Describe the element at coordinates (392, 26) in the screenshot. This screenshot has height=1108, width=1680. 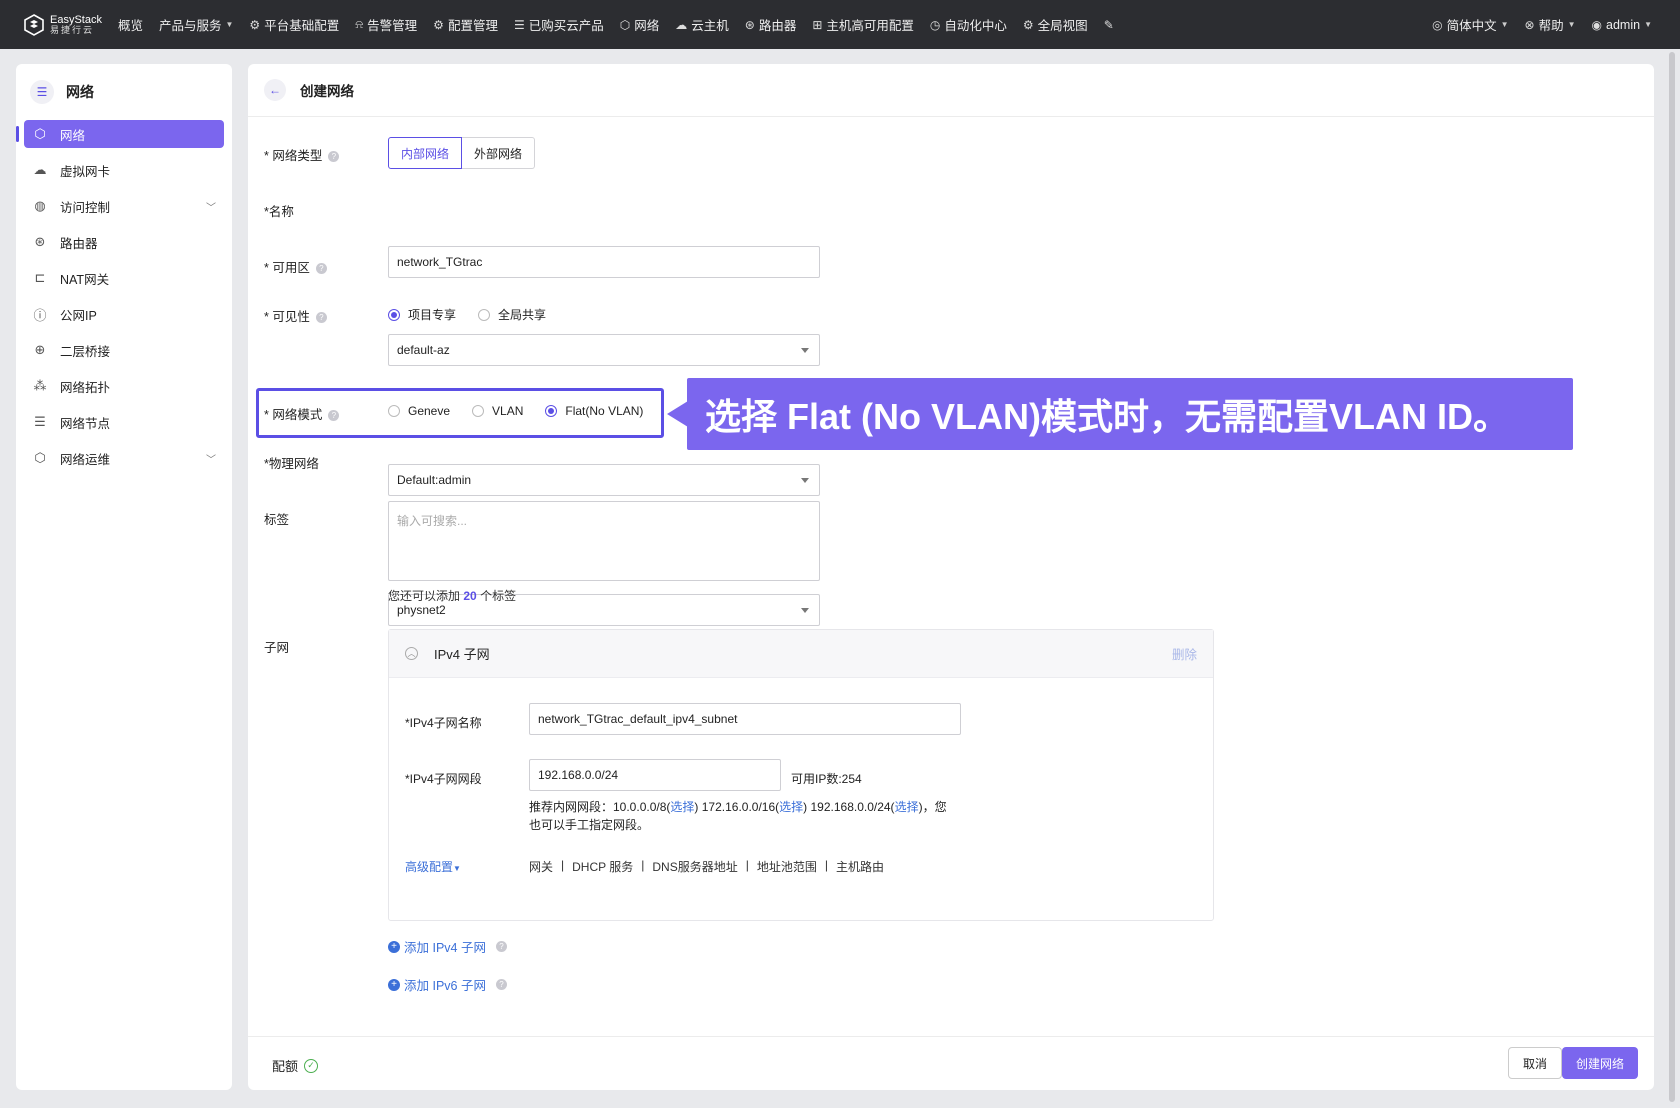
I see `nav-label: 告警管理` at that location.